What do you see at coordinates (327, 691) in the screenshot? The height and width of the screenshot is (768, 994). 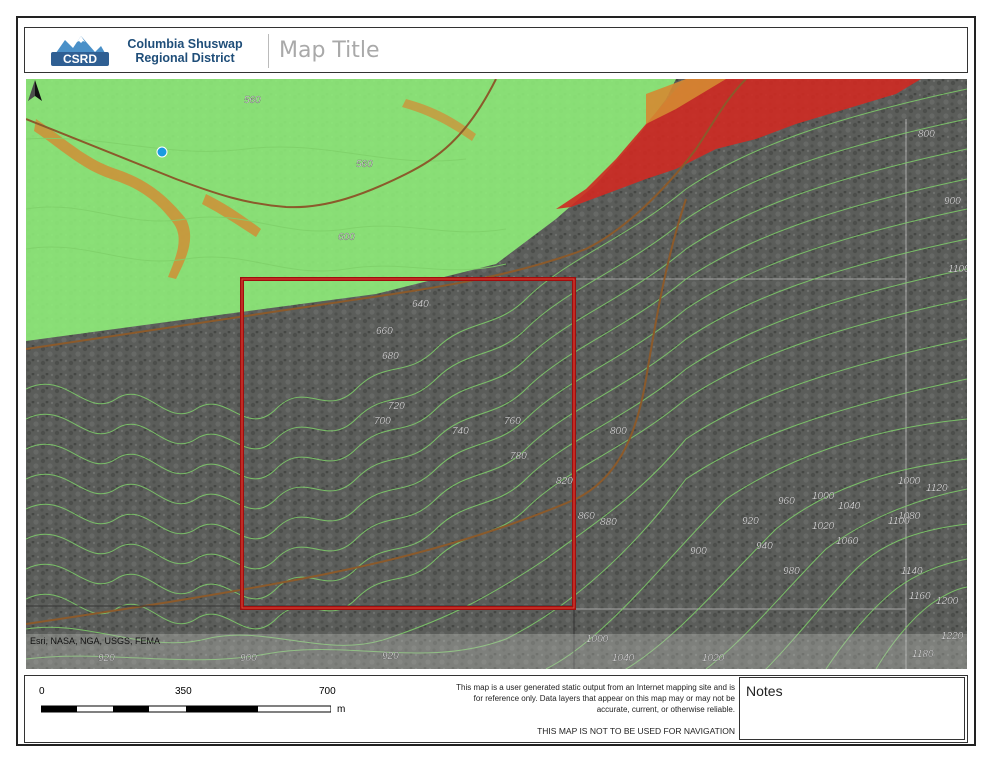 I see `scale-label-max: 700` at bounding box center [327, 691].